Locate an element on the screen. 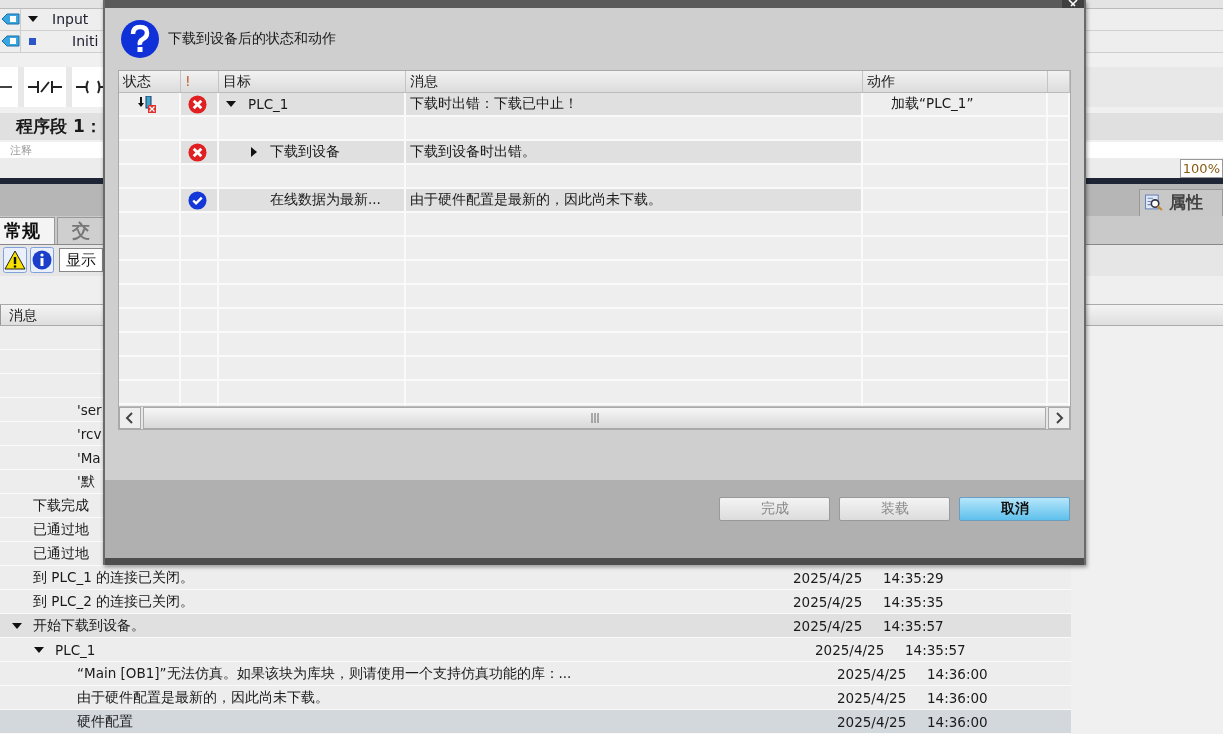 Image resolution: width=1223 pixels, height=734 pixels. column-header: ! is located at coordinates (200, 81).